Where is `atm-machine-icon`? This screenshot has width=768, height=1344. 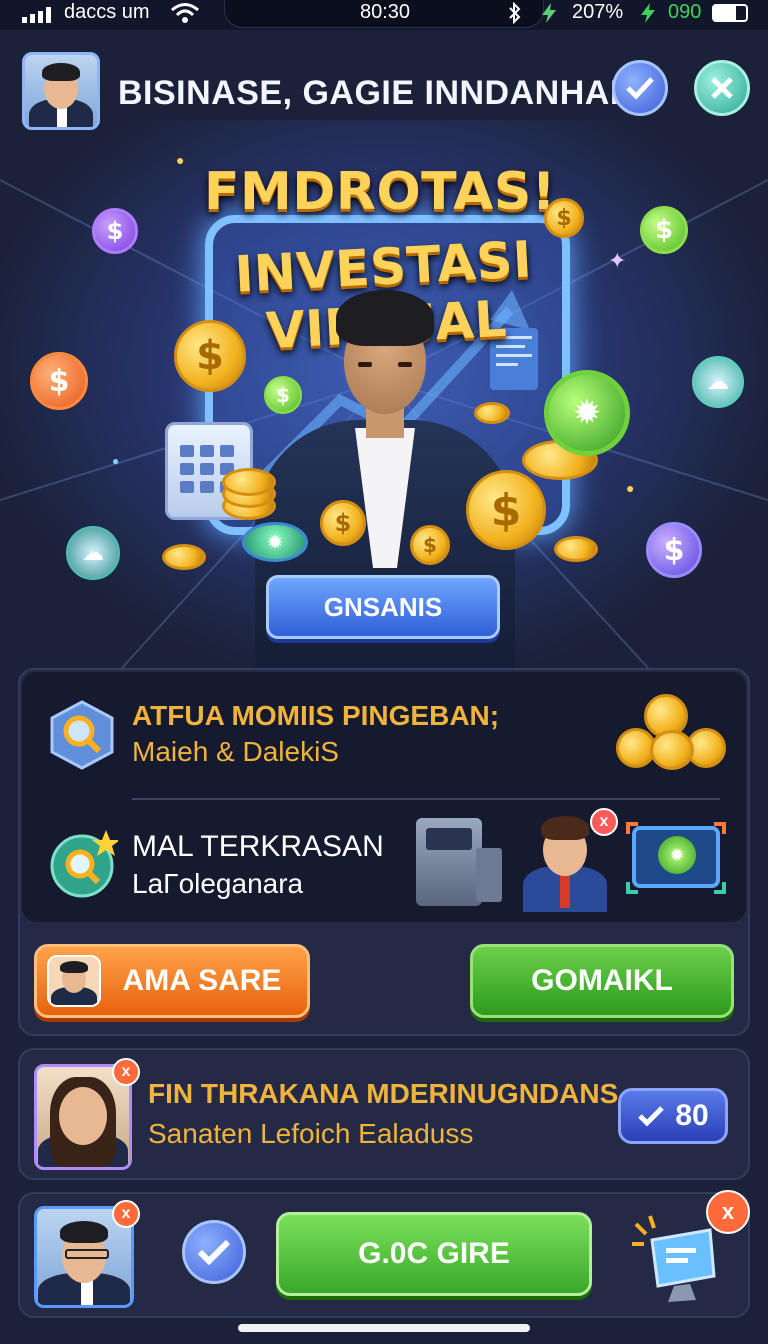
atm-machine-icon is located at coordinates (459, 862).